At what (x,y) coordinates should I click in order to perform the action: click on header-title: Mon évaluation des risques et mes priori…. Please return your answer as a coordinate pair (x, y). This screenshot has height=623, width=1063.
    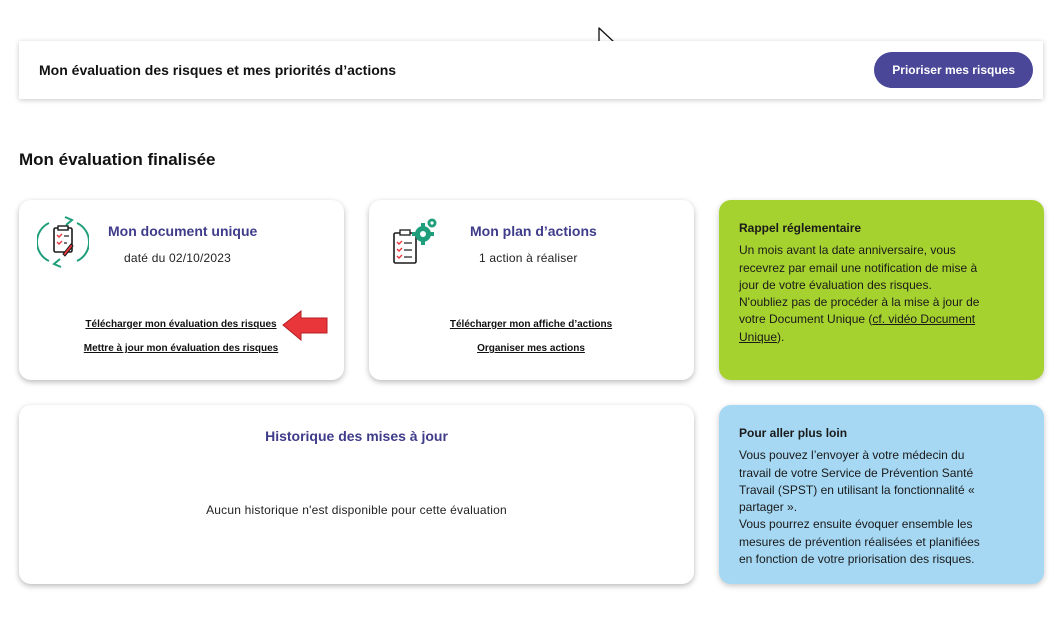
    Looking at the image, I should click on (218, 70).